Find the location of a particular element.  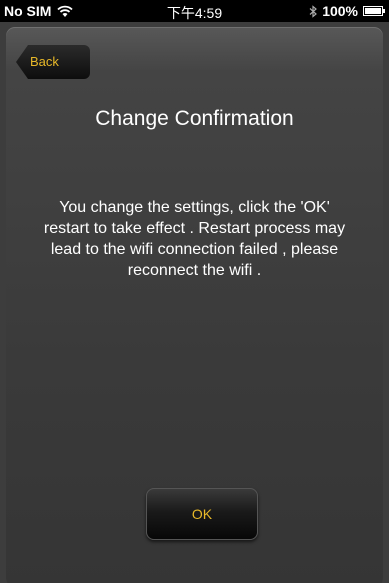

battery-fill is located at coordinates (373, 11).